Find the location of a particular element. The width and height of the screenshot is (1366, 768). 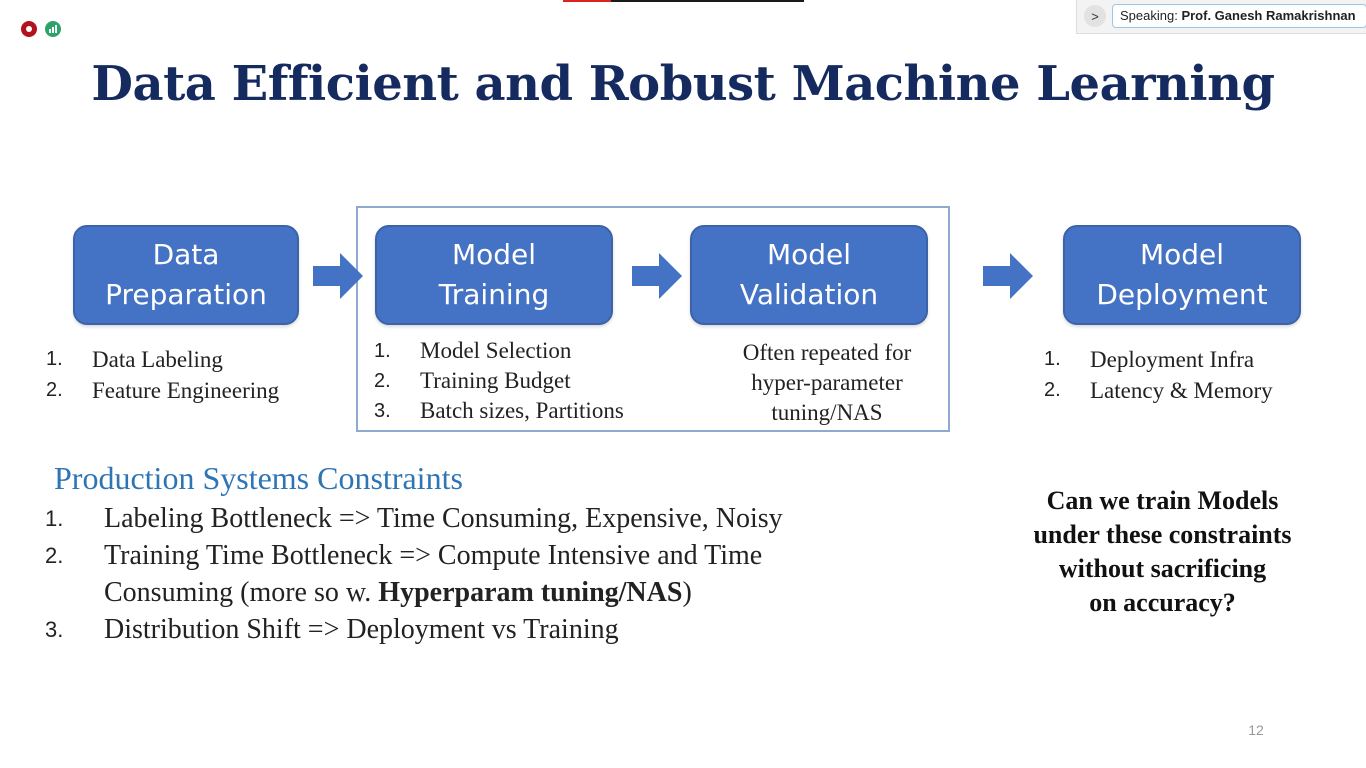

list-item: 1. Data Labeling is located at coordinates (134, 359).